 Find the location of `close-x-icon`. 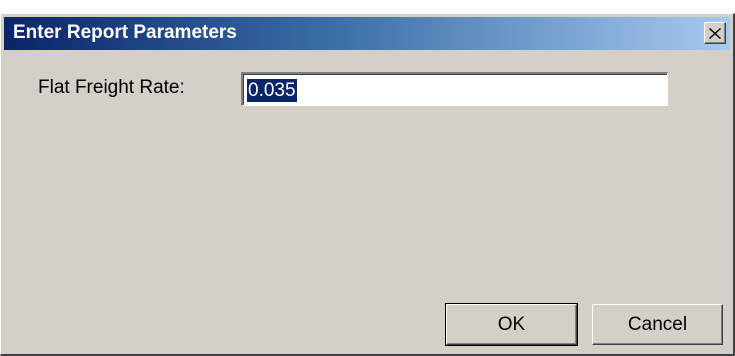

close-x-icon is located at coordinates (715, 33).